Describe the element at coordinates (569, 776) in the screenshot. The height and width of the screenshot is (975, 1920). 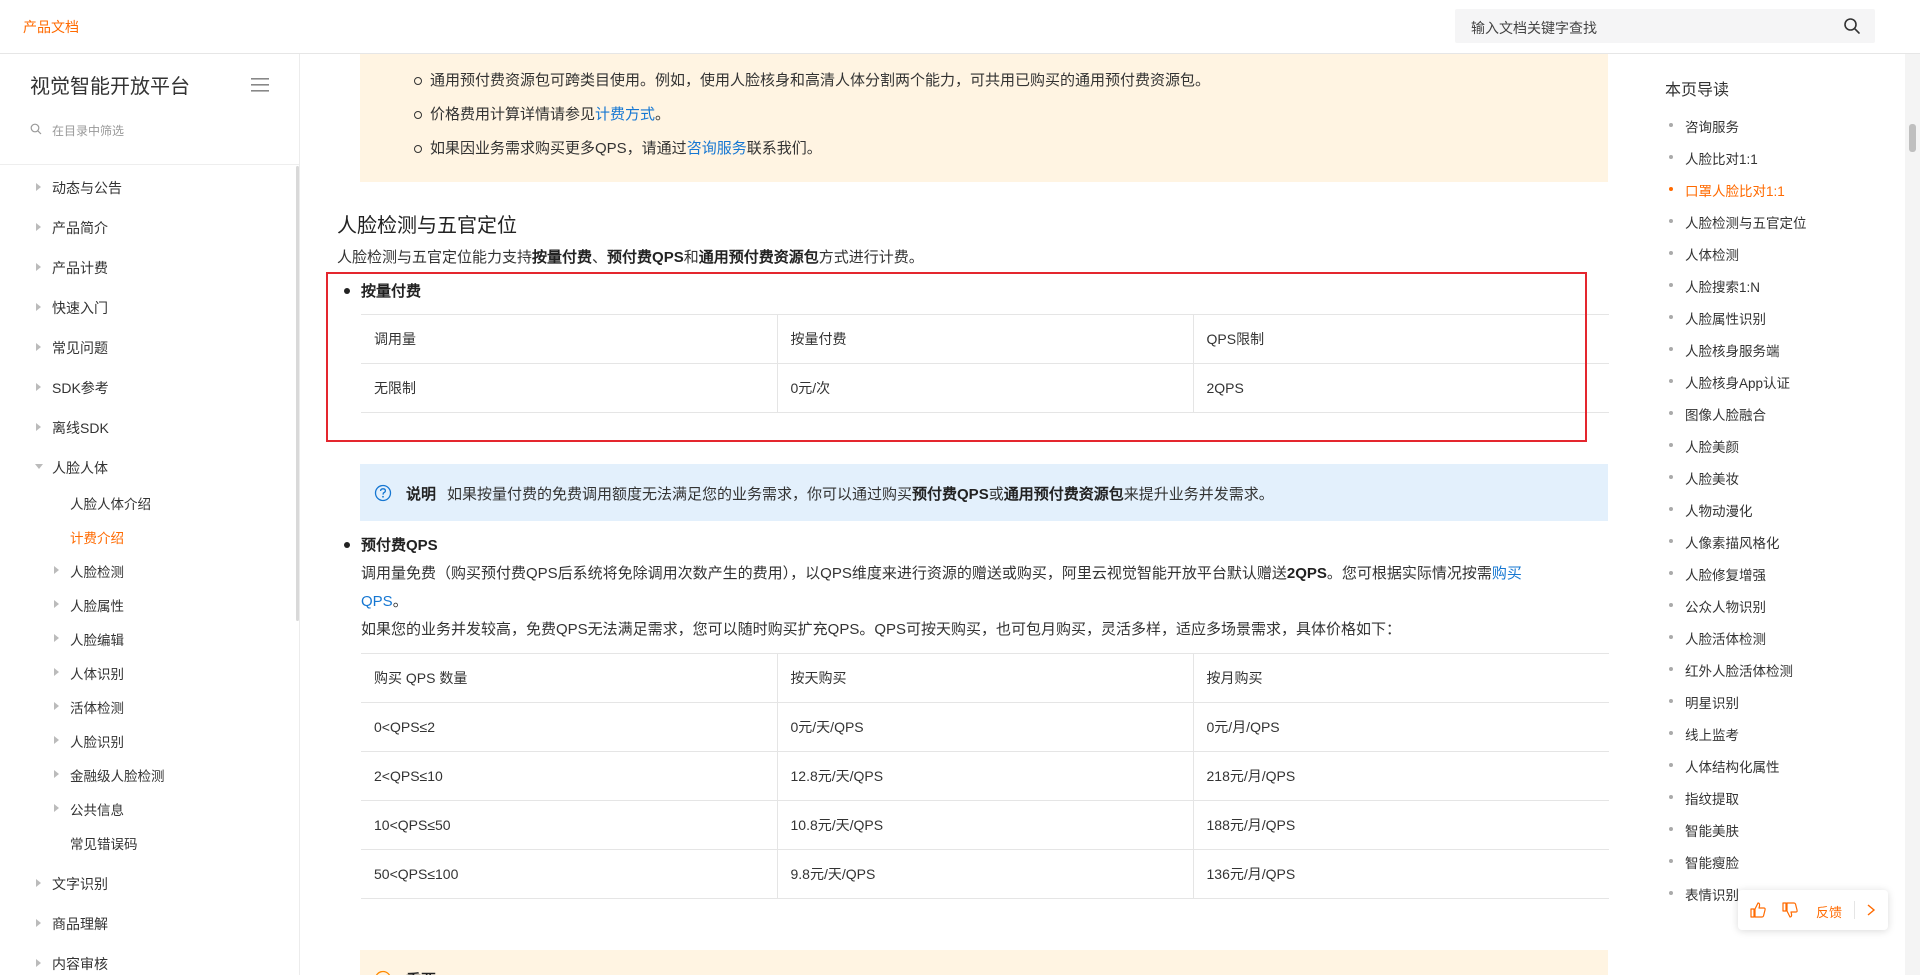
I see `table-cell: 2<QPS≤10` at that location.